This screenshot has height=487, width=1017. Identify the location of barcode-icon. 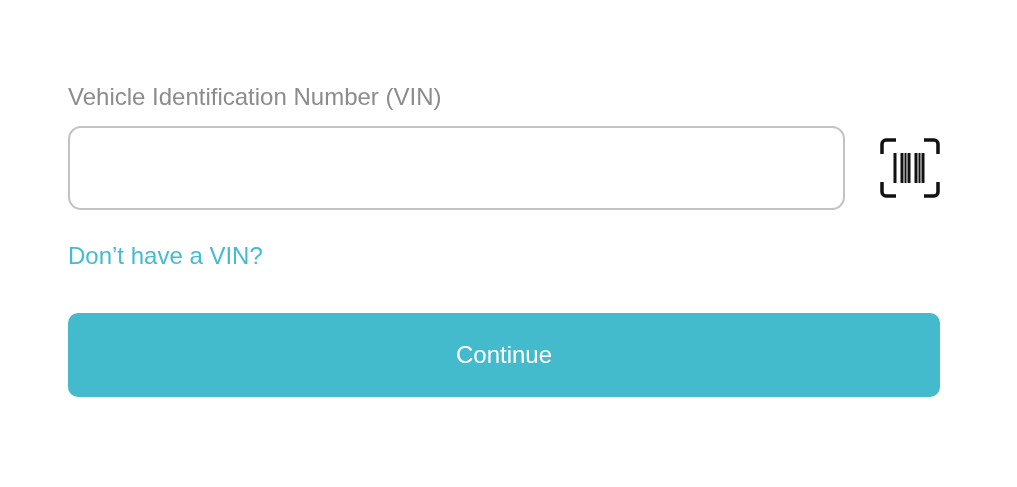
(910, 168).